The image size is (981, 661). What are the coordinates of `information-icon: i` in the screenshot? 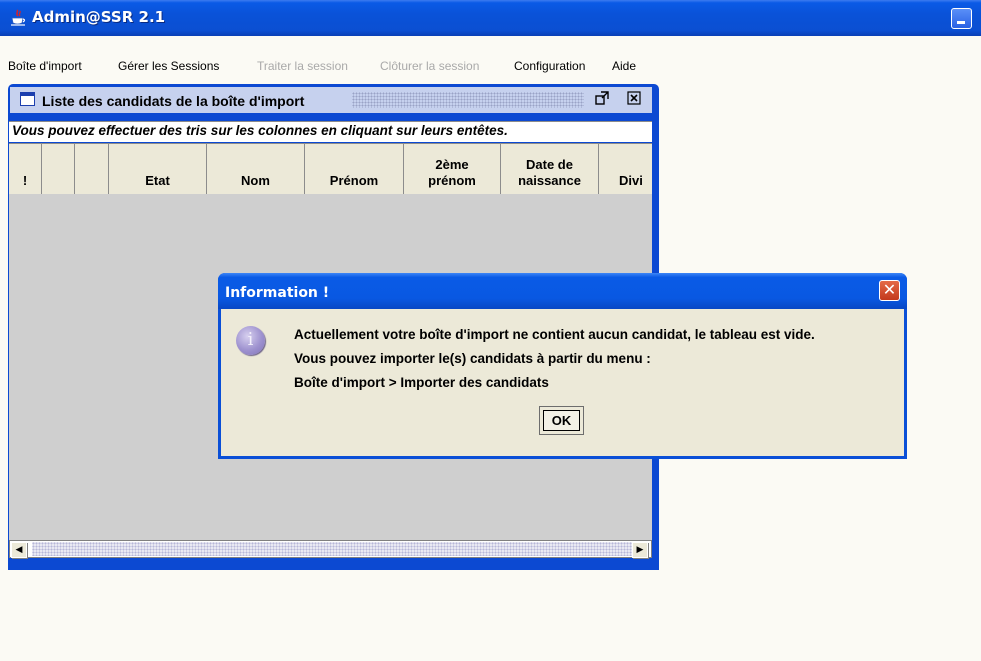 It's located at (250, 340).